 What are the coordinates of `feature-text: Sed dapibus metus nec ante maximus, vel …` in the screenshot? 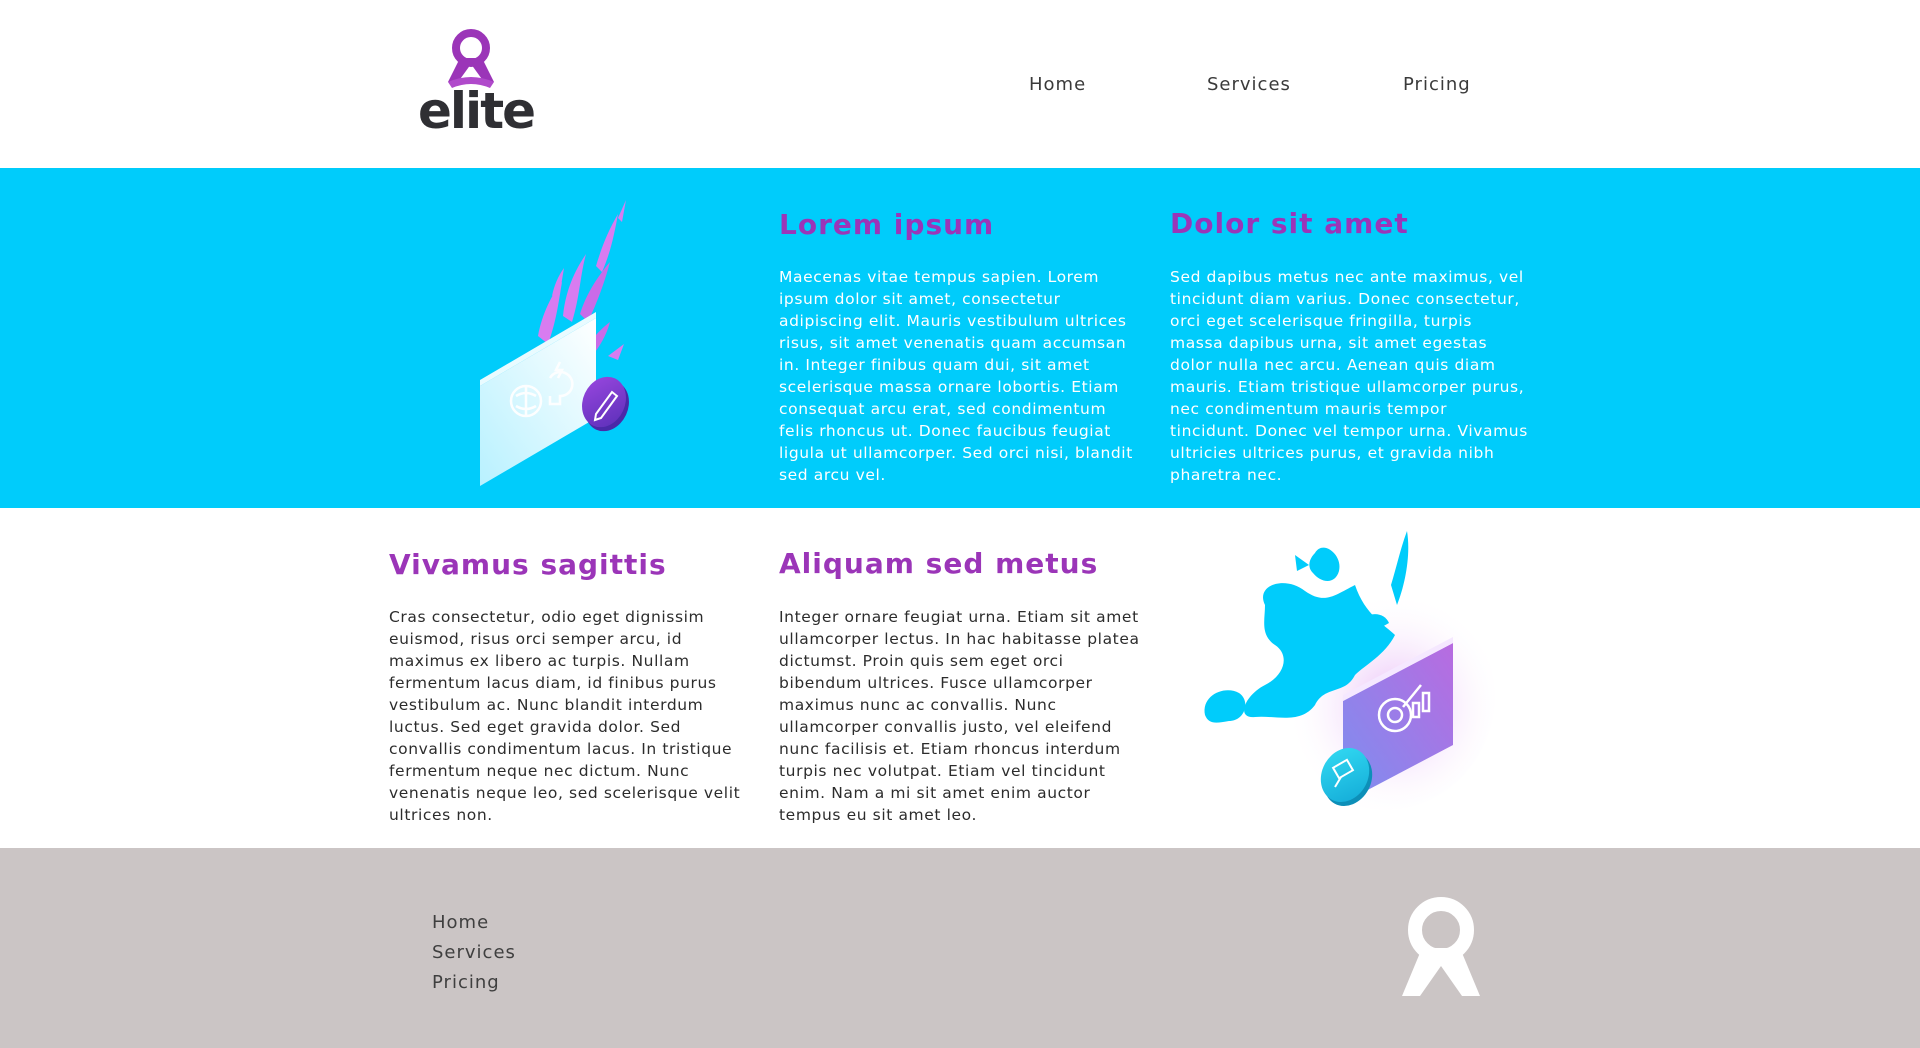 It's located at (1349, 376).